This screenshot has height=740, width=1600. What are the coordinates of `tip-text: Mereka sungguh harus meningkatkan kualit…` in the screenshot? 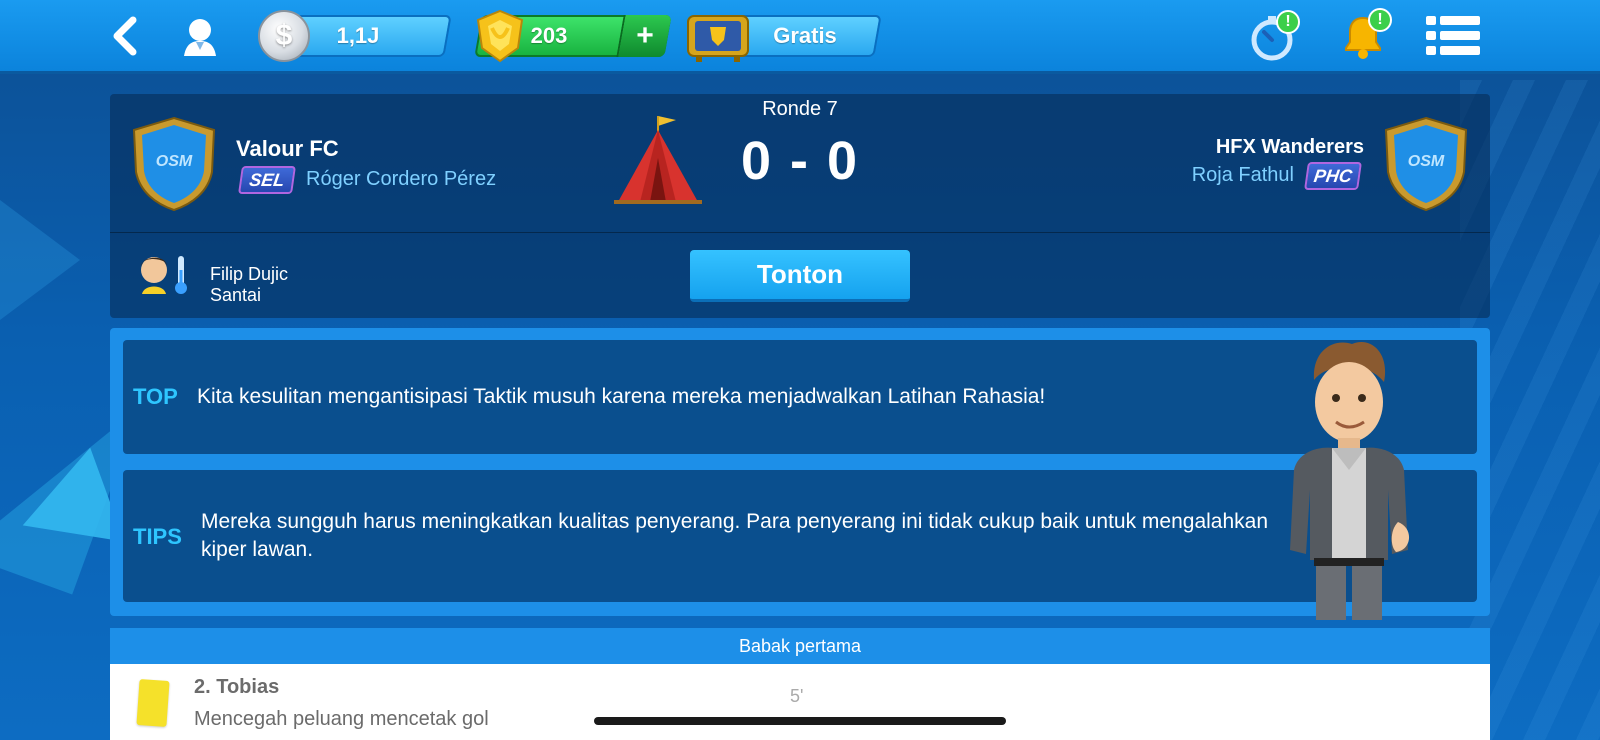 It's located at (735, 535).